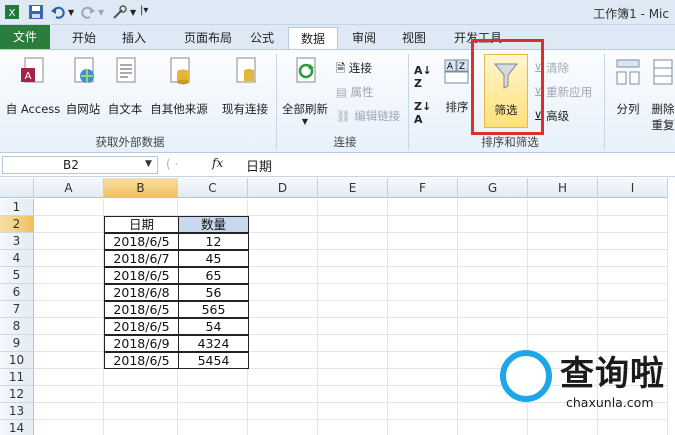 The width and height of the screenshot is (675, 435). I want to click on refresh-all-button: 全部刷新 ▼, so click(305, 91).